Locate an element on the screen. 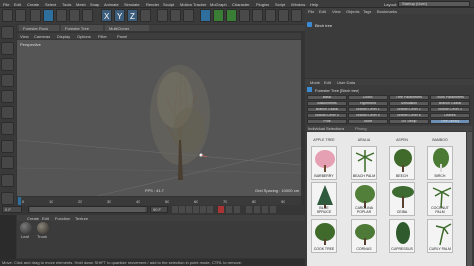 The image size is (474, 266). light-button is located at coordinates (296, 15).